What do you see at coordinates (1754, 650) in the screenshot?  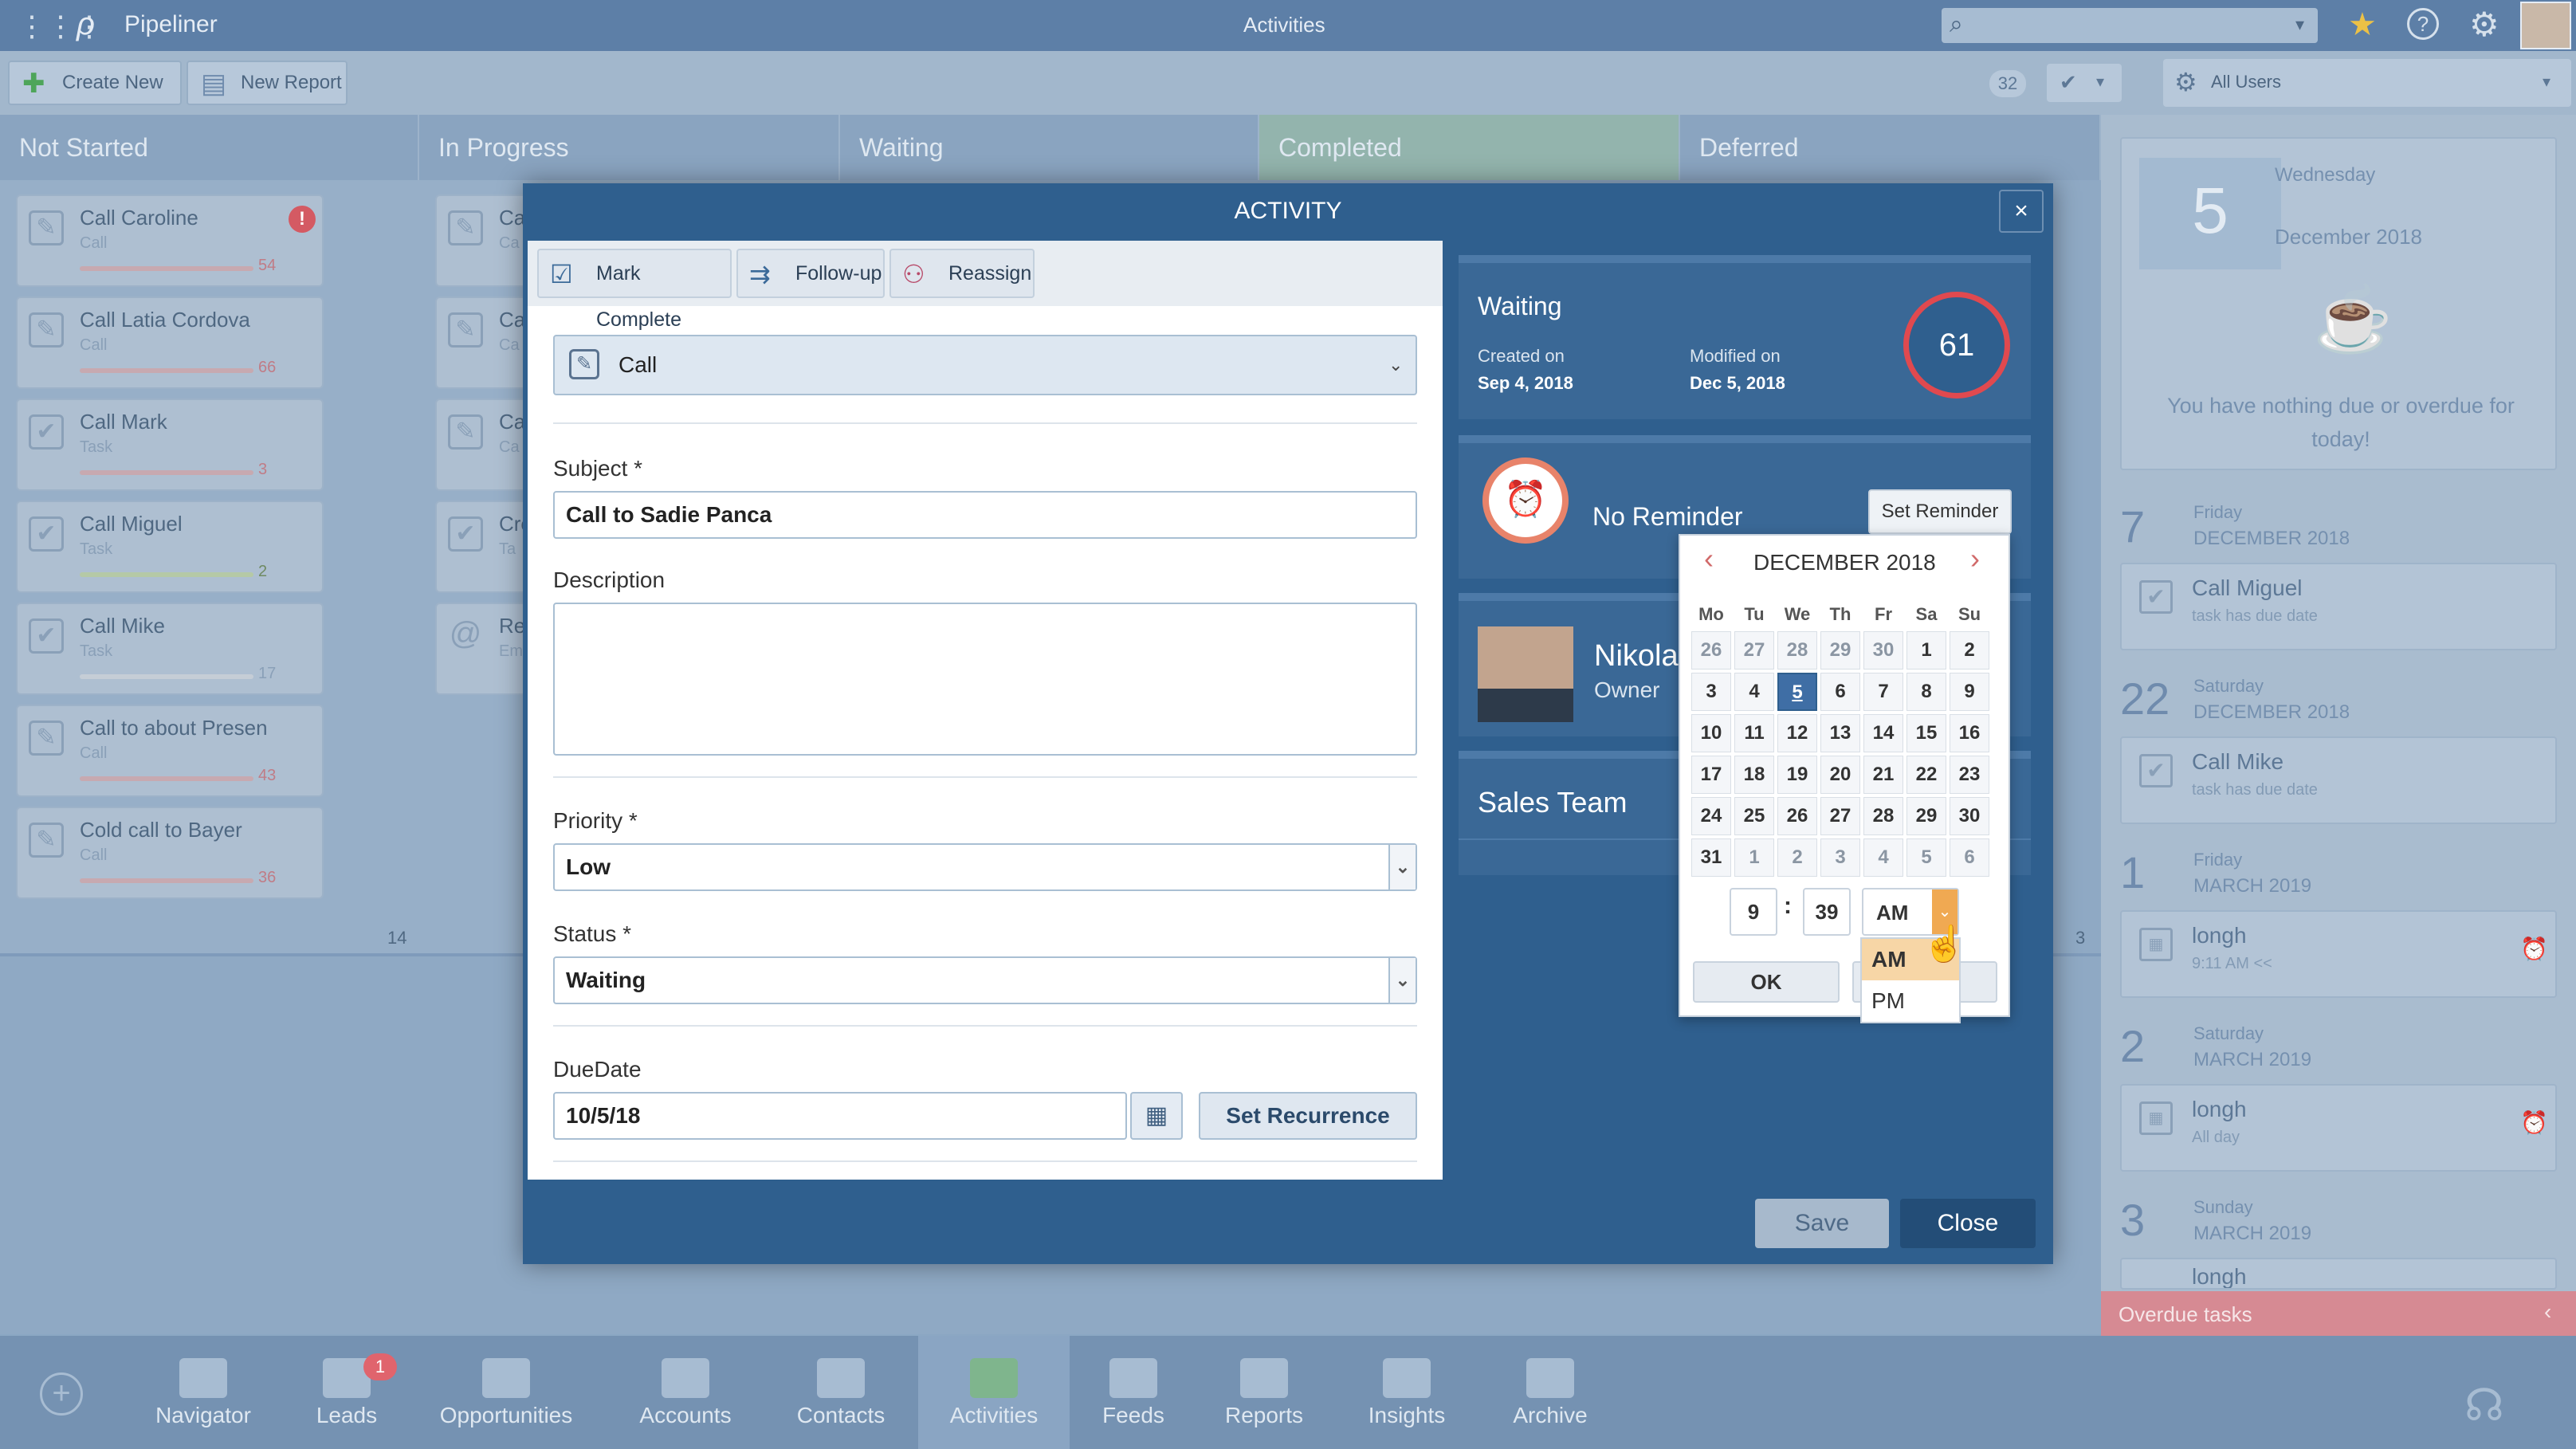 I see `calendar-day: 27` at bounding box center [1754, 650].